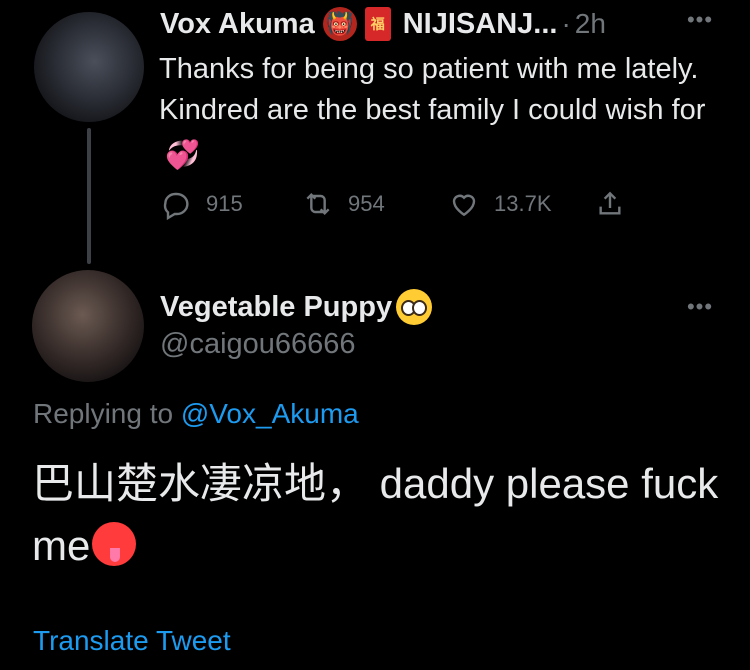  Describe the element at coordinates (237, 24) in the screenshot. I see `tweet1-display-name: Vox Akuma` at that location.